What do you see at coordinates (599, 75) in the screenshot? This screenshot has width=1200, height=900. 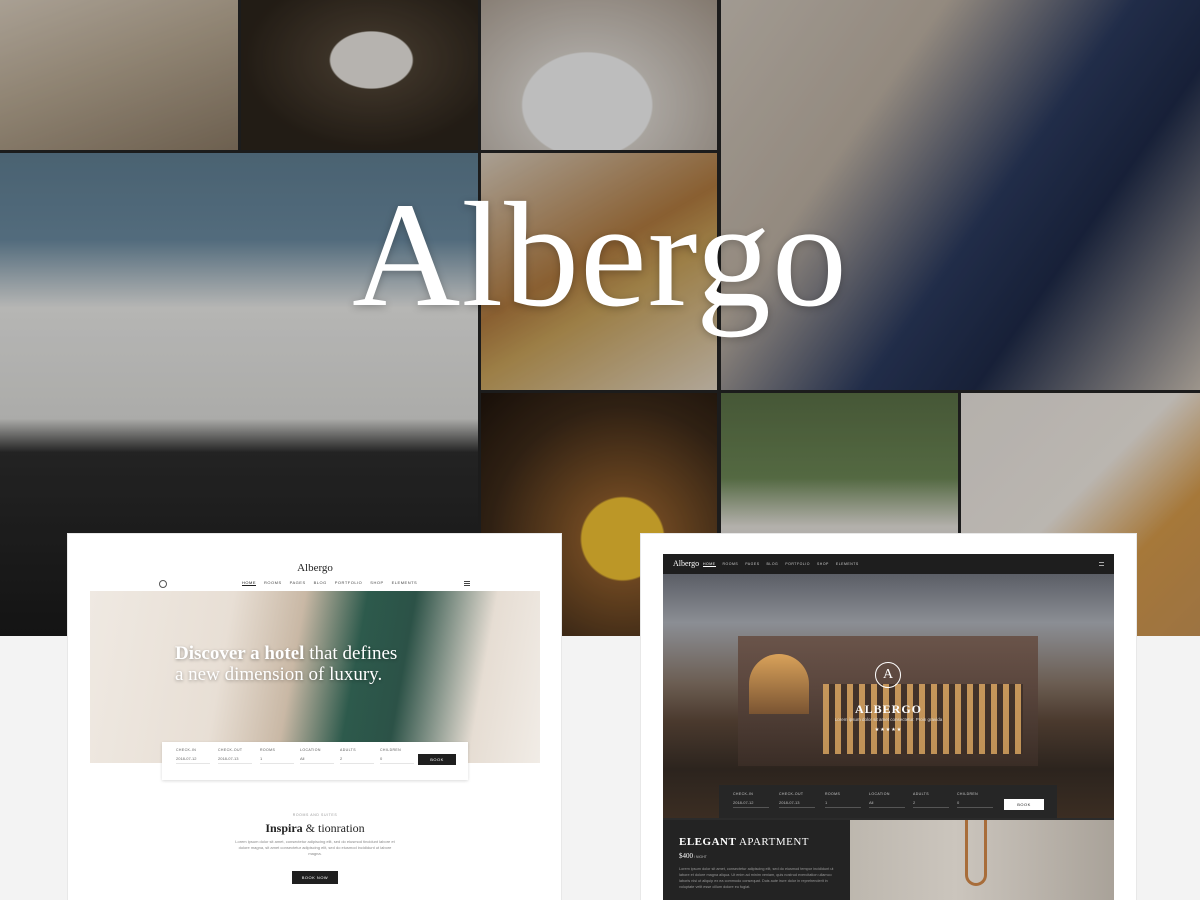 I see `photo-bathtub` at bounding box center [599, 75].